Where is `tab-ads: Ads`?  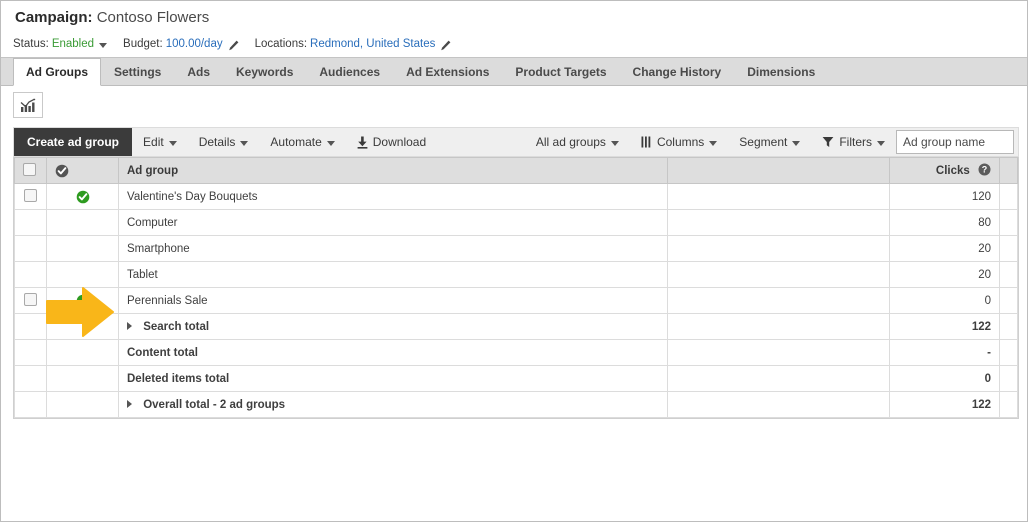 tab-ads: Ads is located at coordinates (198, 71).